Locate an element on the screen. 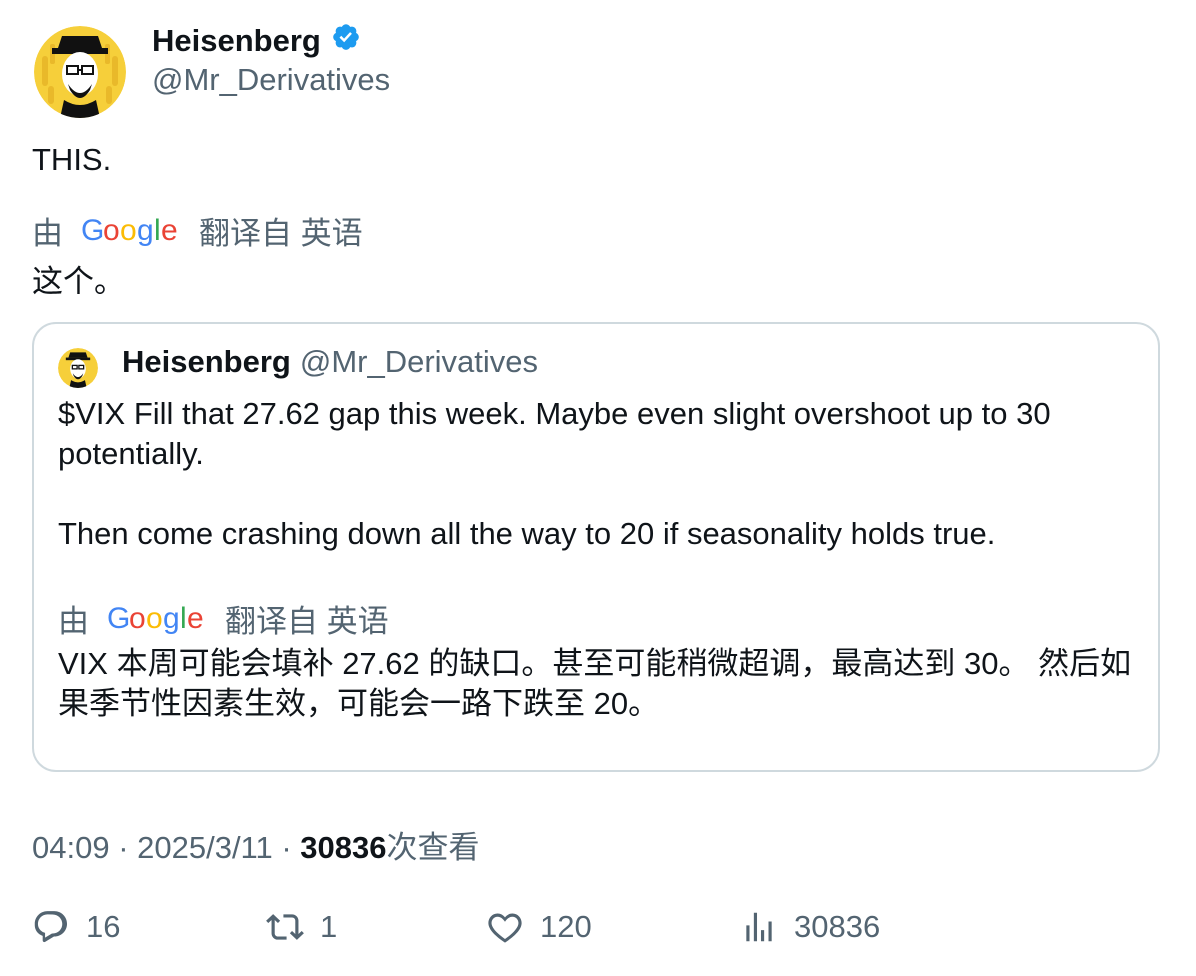 This screenshot has height=976, width=1196. quoted-translate-label: 翻译自 英语 is located at coordinates (307, 618).